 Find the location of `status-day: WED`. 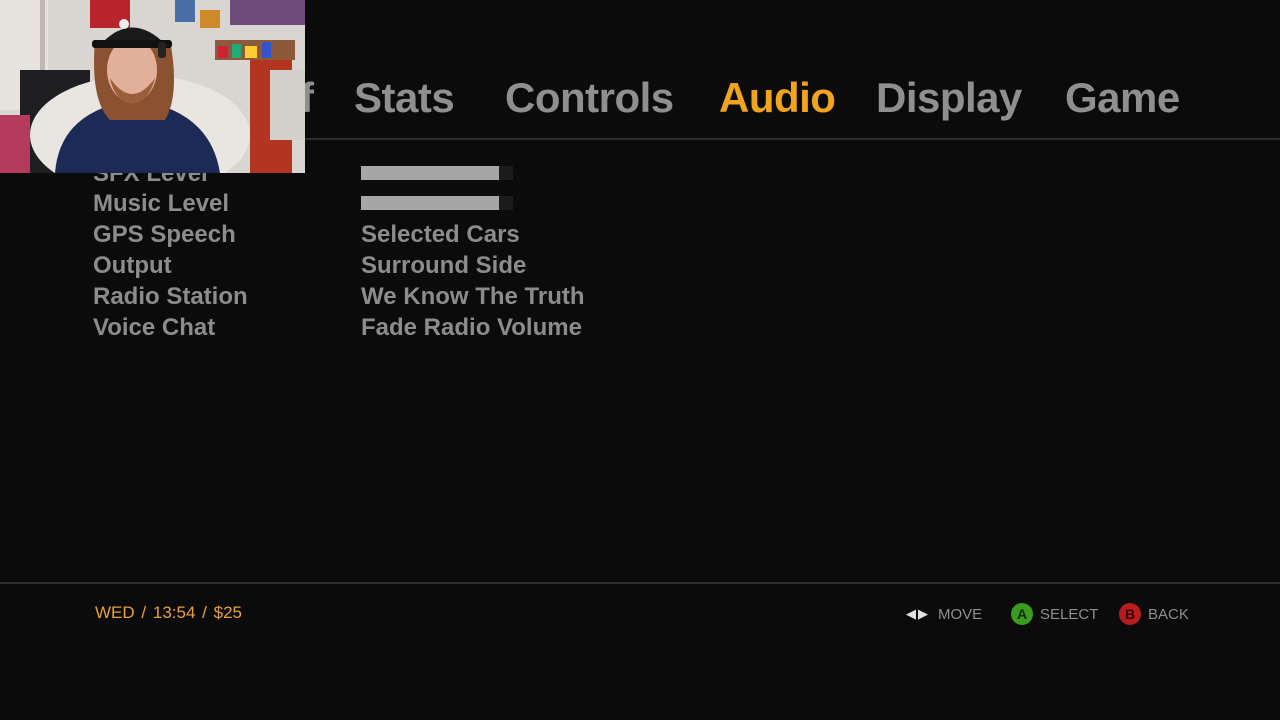

status-day: WED is located at coordinates (115, 612).